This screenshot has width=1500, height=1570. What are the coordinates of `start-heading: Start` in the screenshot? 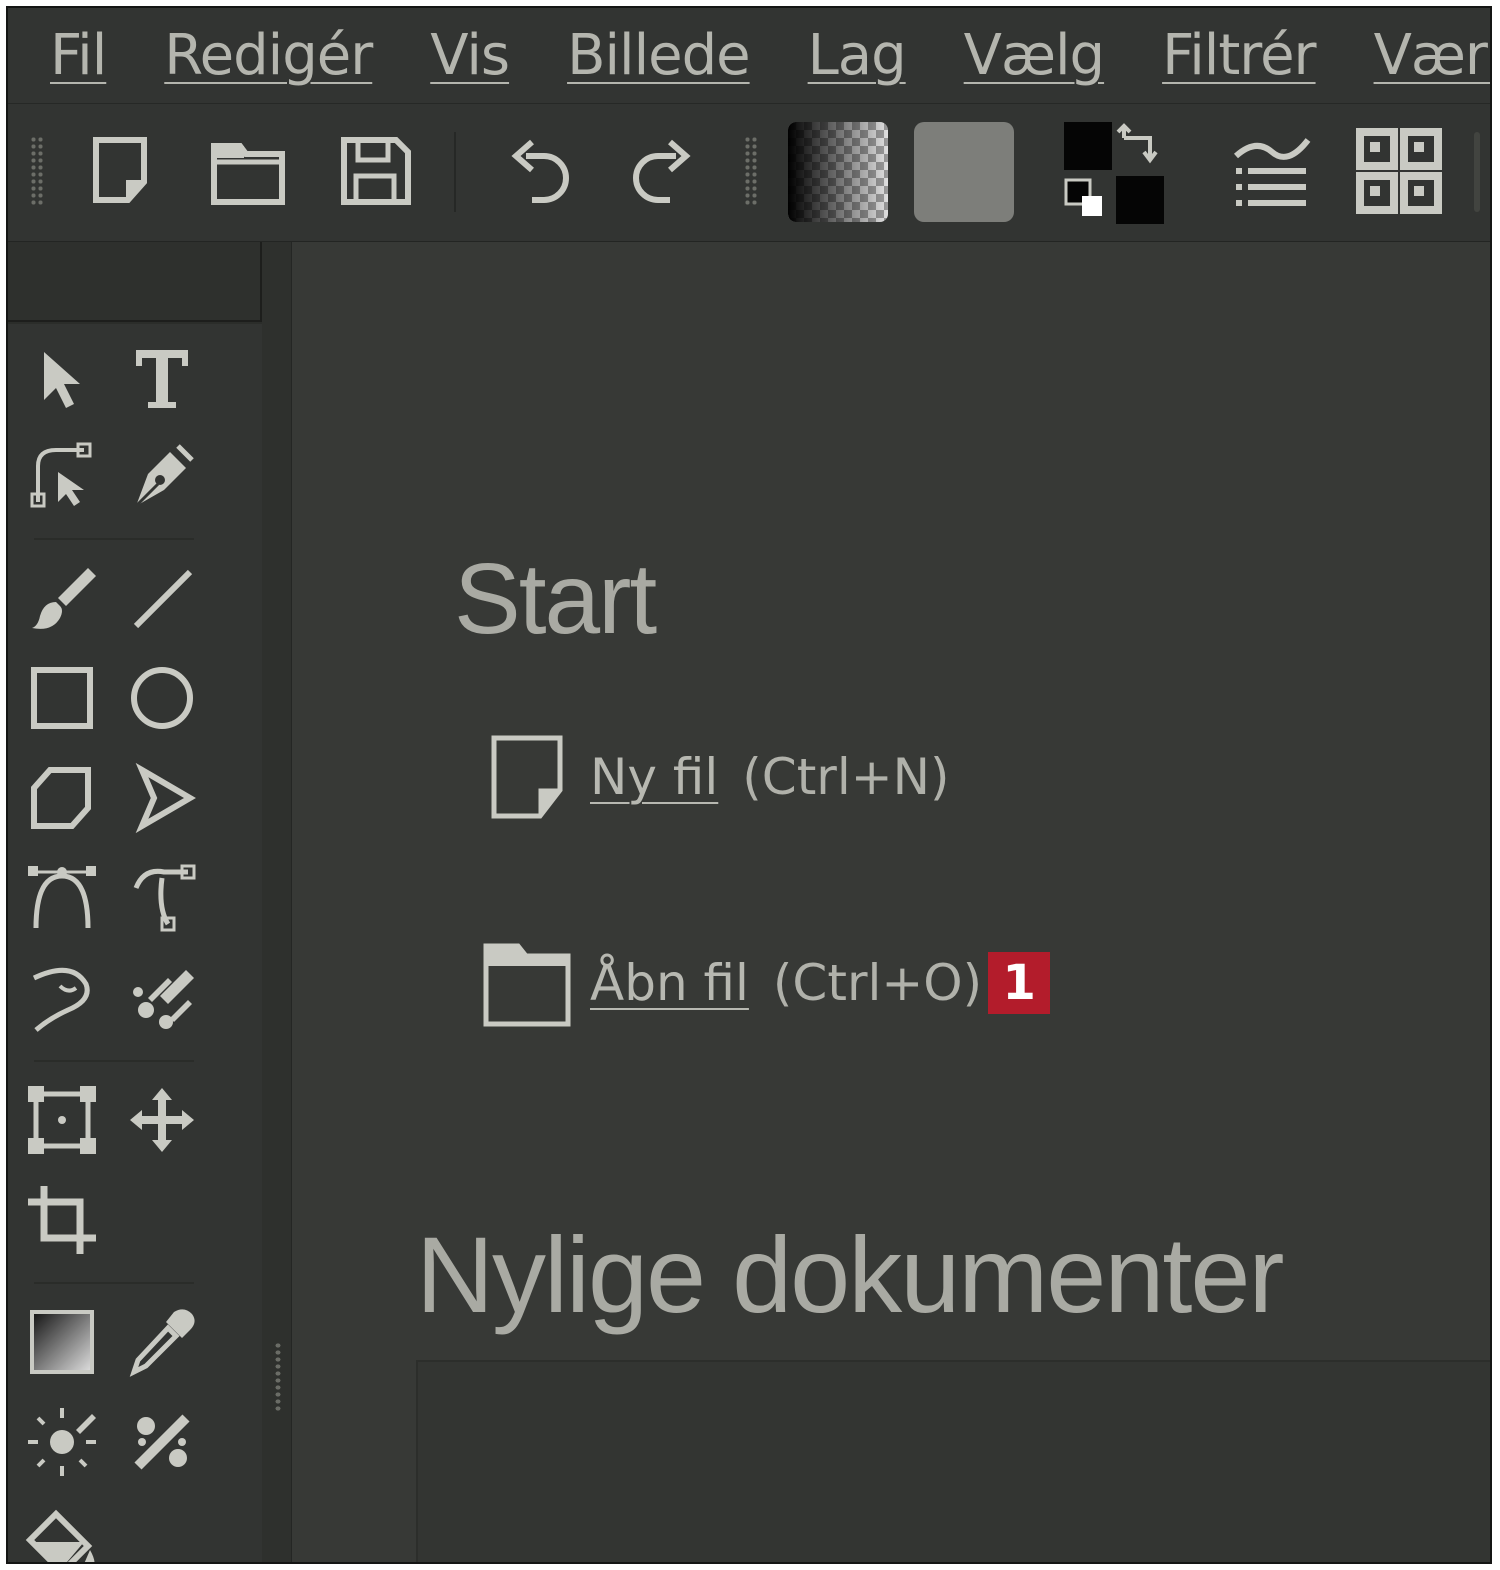 It's located at (555, 599).